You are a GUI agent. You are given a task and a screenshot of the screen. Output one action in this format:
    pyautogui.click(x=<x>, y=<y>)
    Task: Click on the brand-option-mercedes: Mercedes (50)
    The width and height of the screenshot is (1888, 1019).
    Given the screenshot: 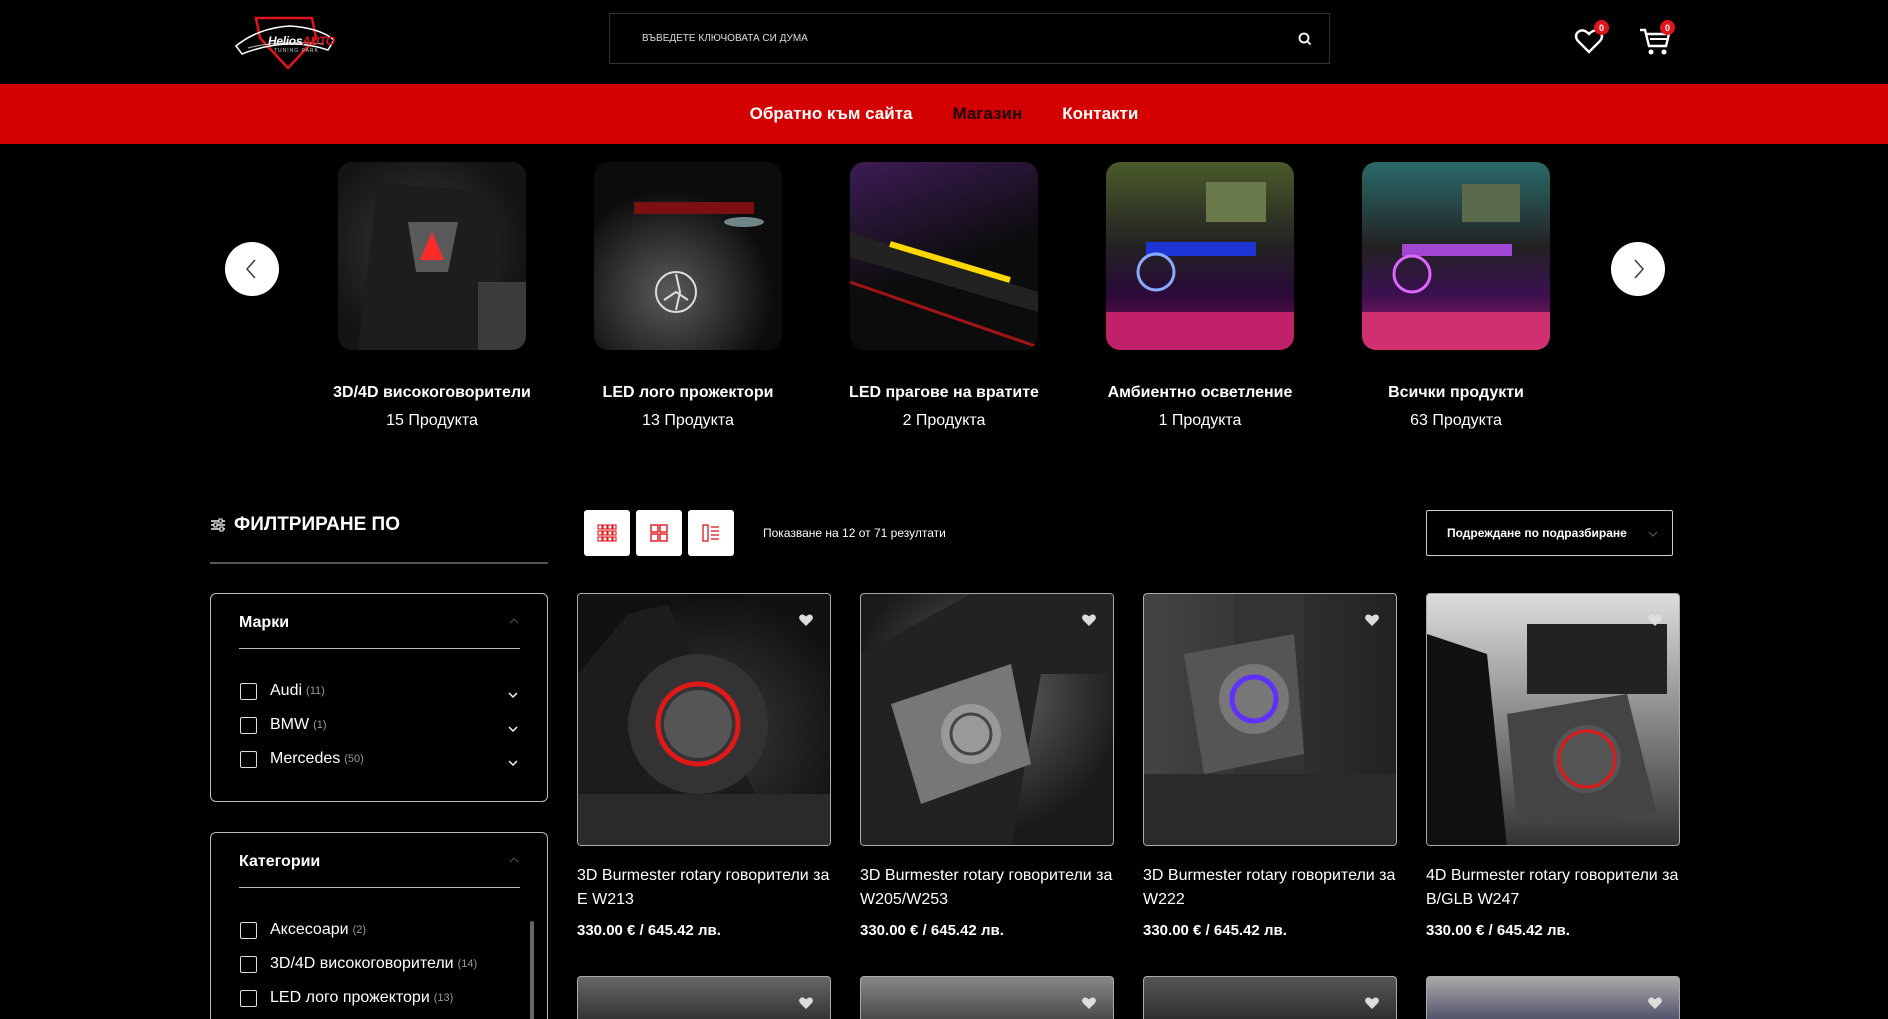 What is the action you would take?
    pyautogui.click(x=302, y=759)
    